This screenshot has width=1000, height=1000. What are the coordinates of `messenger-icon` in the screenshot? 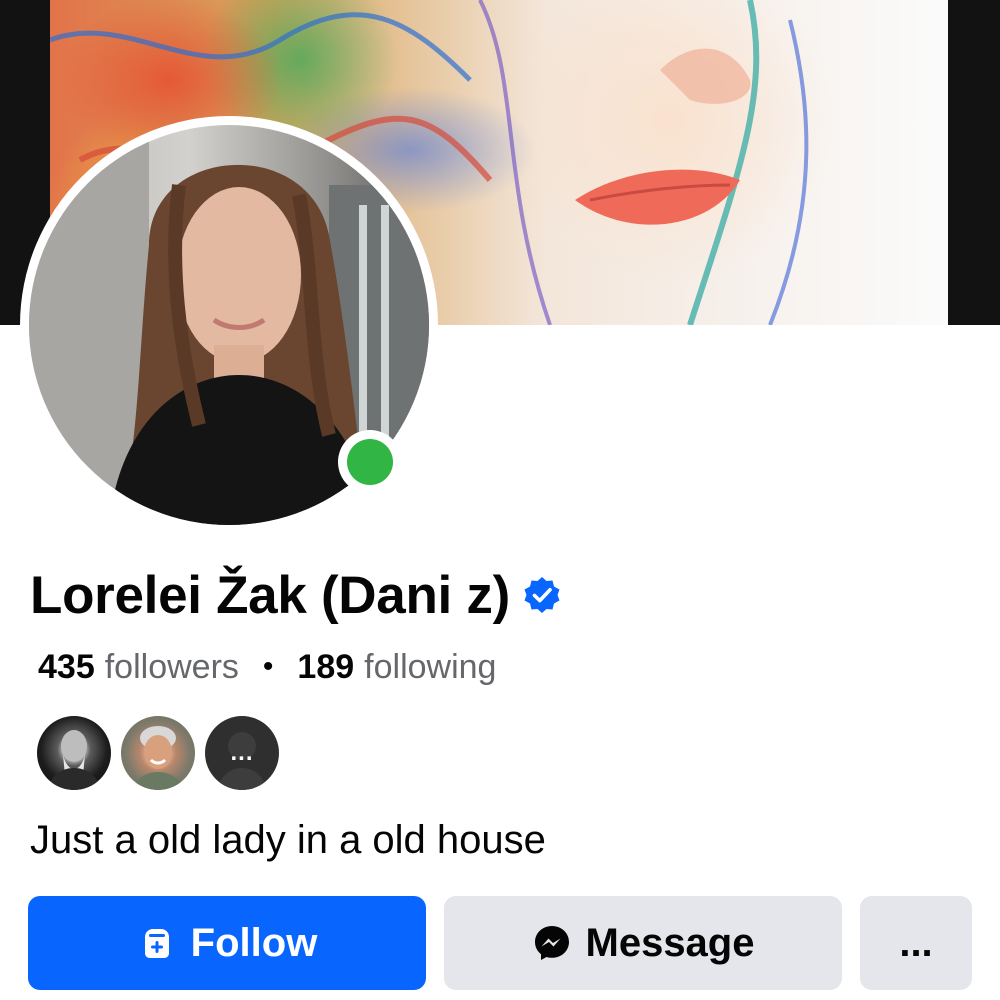 It's located at (551, 943).